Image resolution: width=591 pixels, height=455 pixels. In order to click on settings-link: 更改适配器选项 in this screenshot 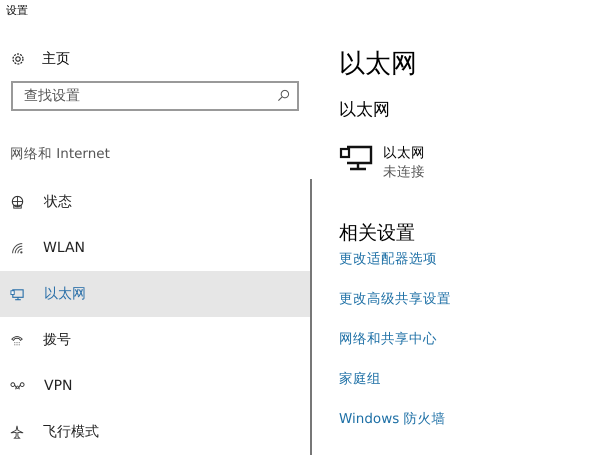, I will do `click(388, 270)`.